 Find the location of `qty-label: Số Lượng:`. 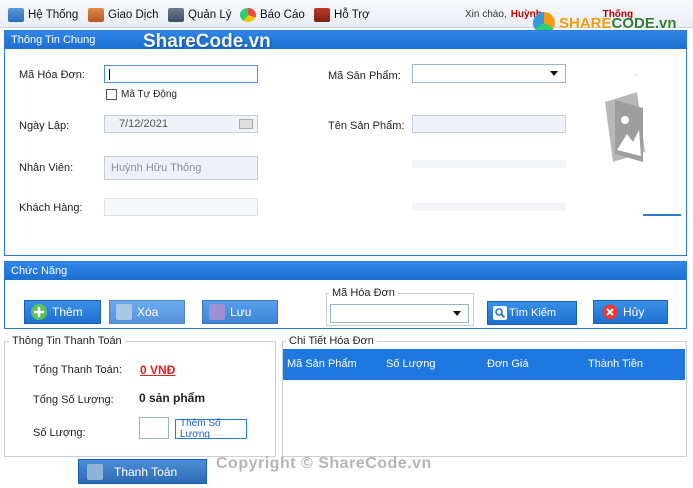

qty-label: Số Lượng: is located at coordinates (59, 433).